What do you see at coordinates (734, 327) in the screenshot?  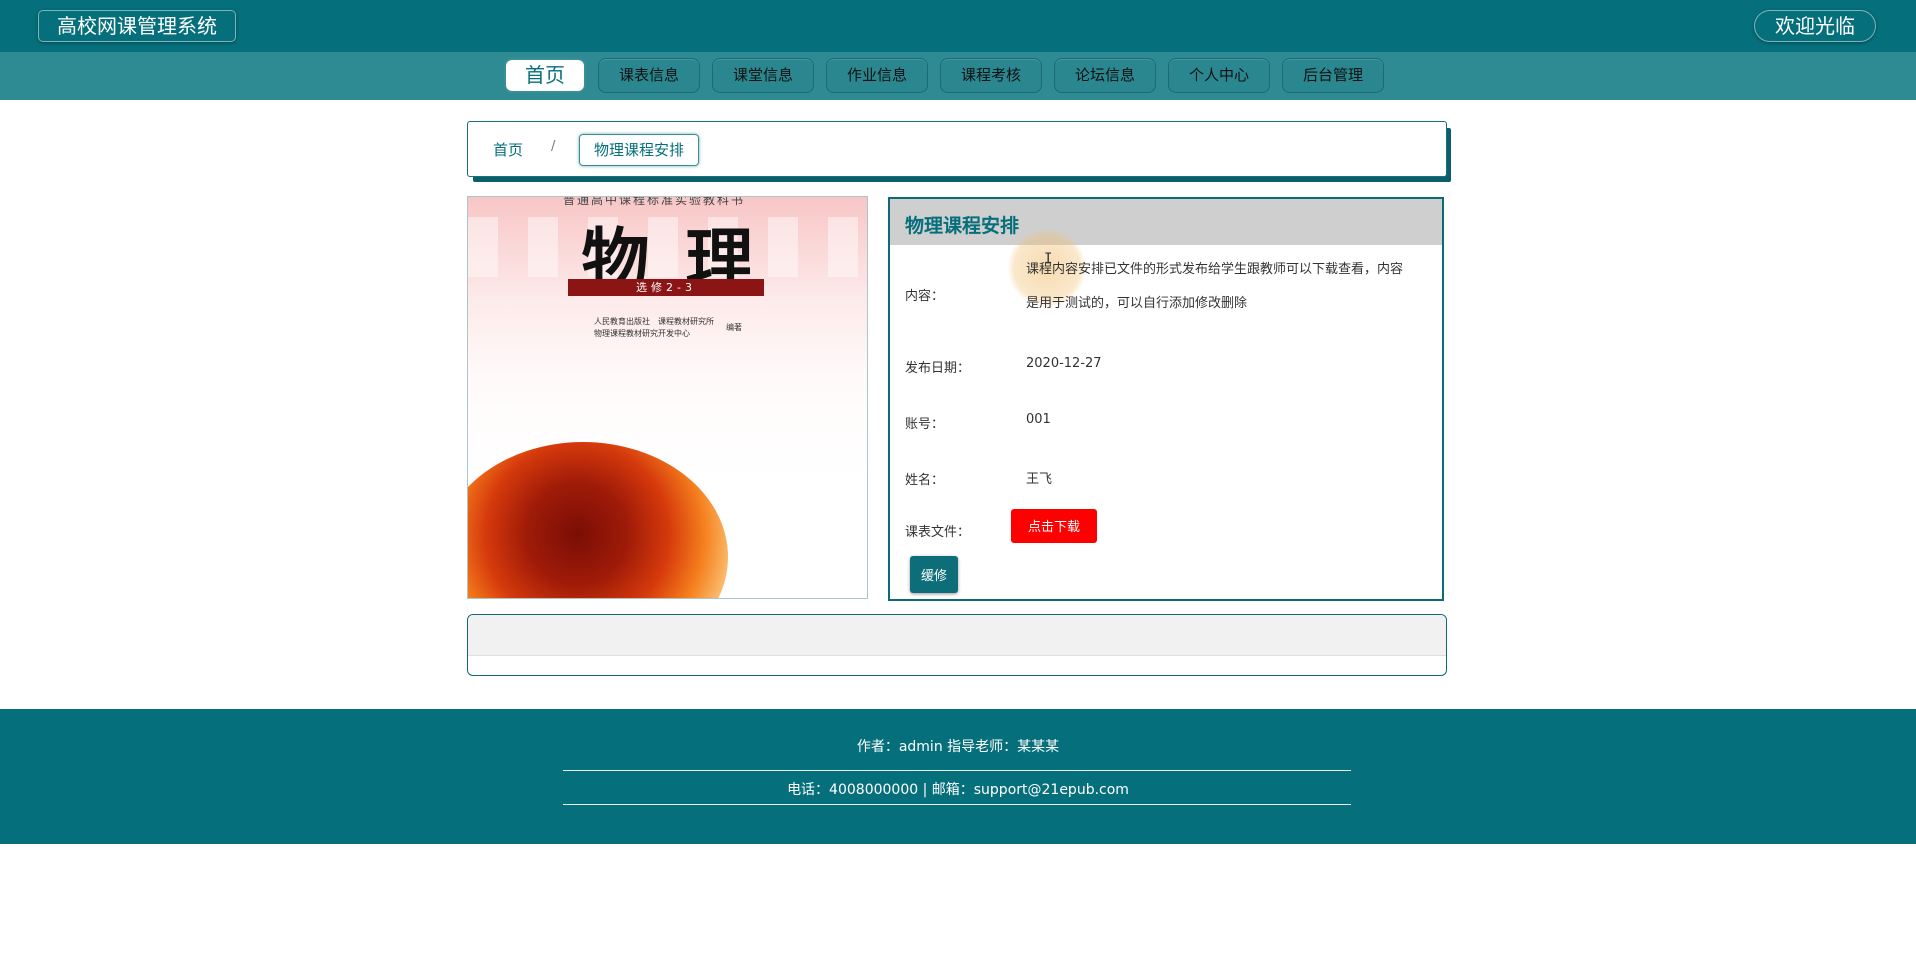 I see `cover-publisher-tag: 编著` at bounding box center [734, 327].